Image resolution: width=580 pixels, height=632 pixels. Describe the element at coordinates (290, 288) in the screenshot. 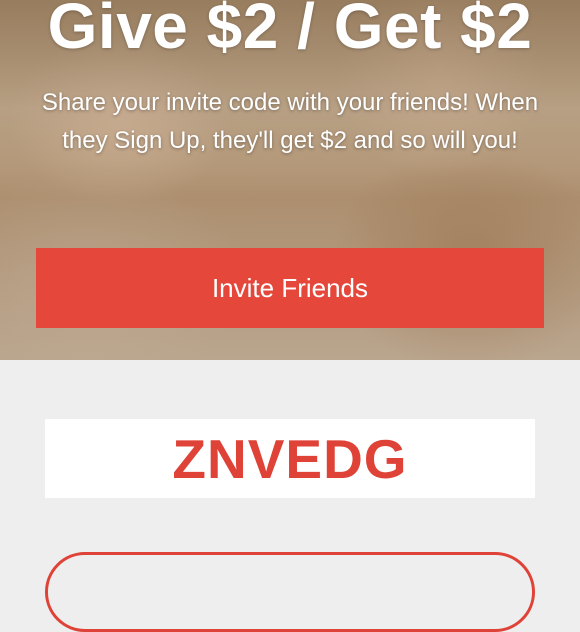

I see `invite-friends-button: Invite Friends` at that location.